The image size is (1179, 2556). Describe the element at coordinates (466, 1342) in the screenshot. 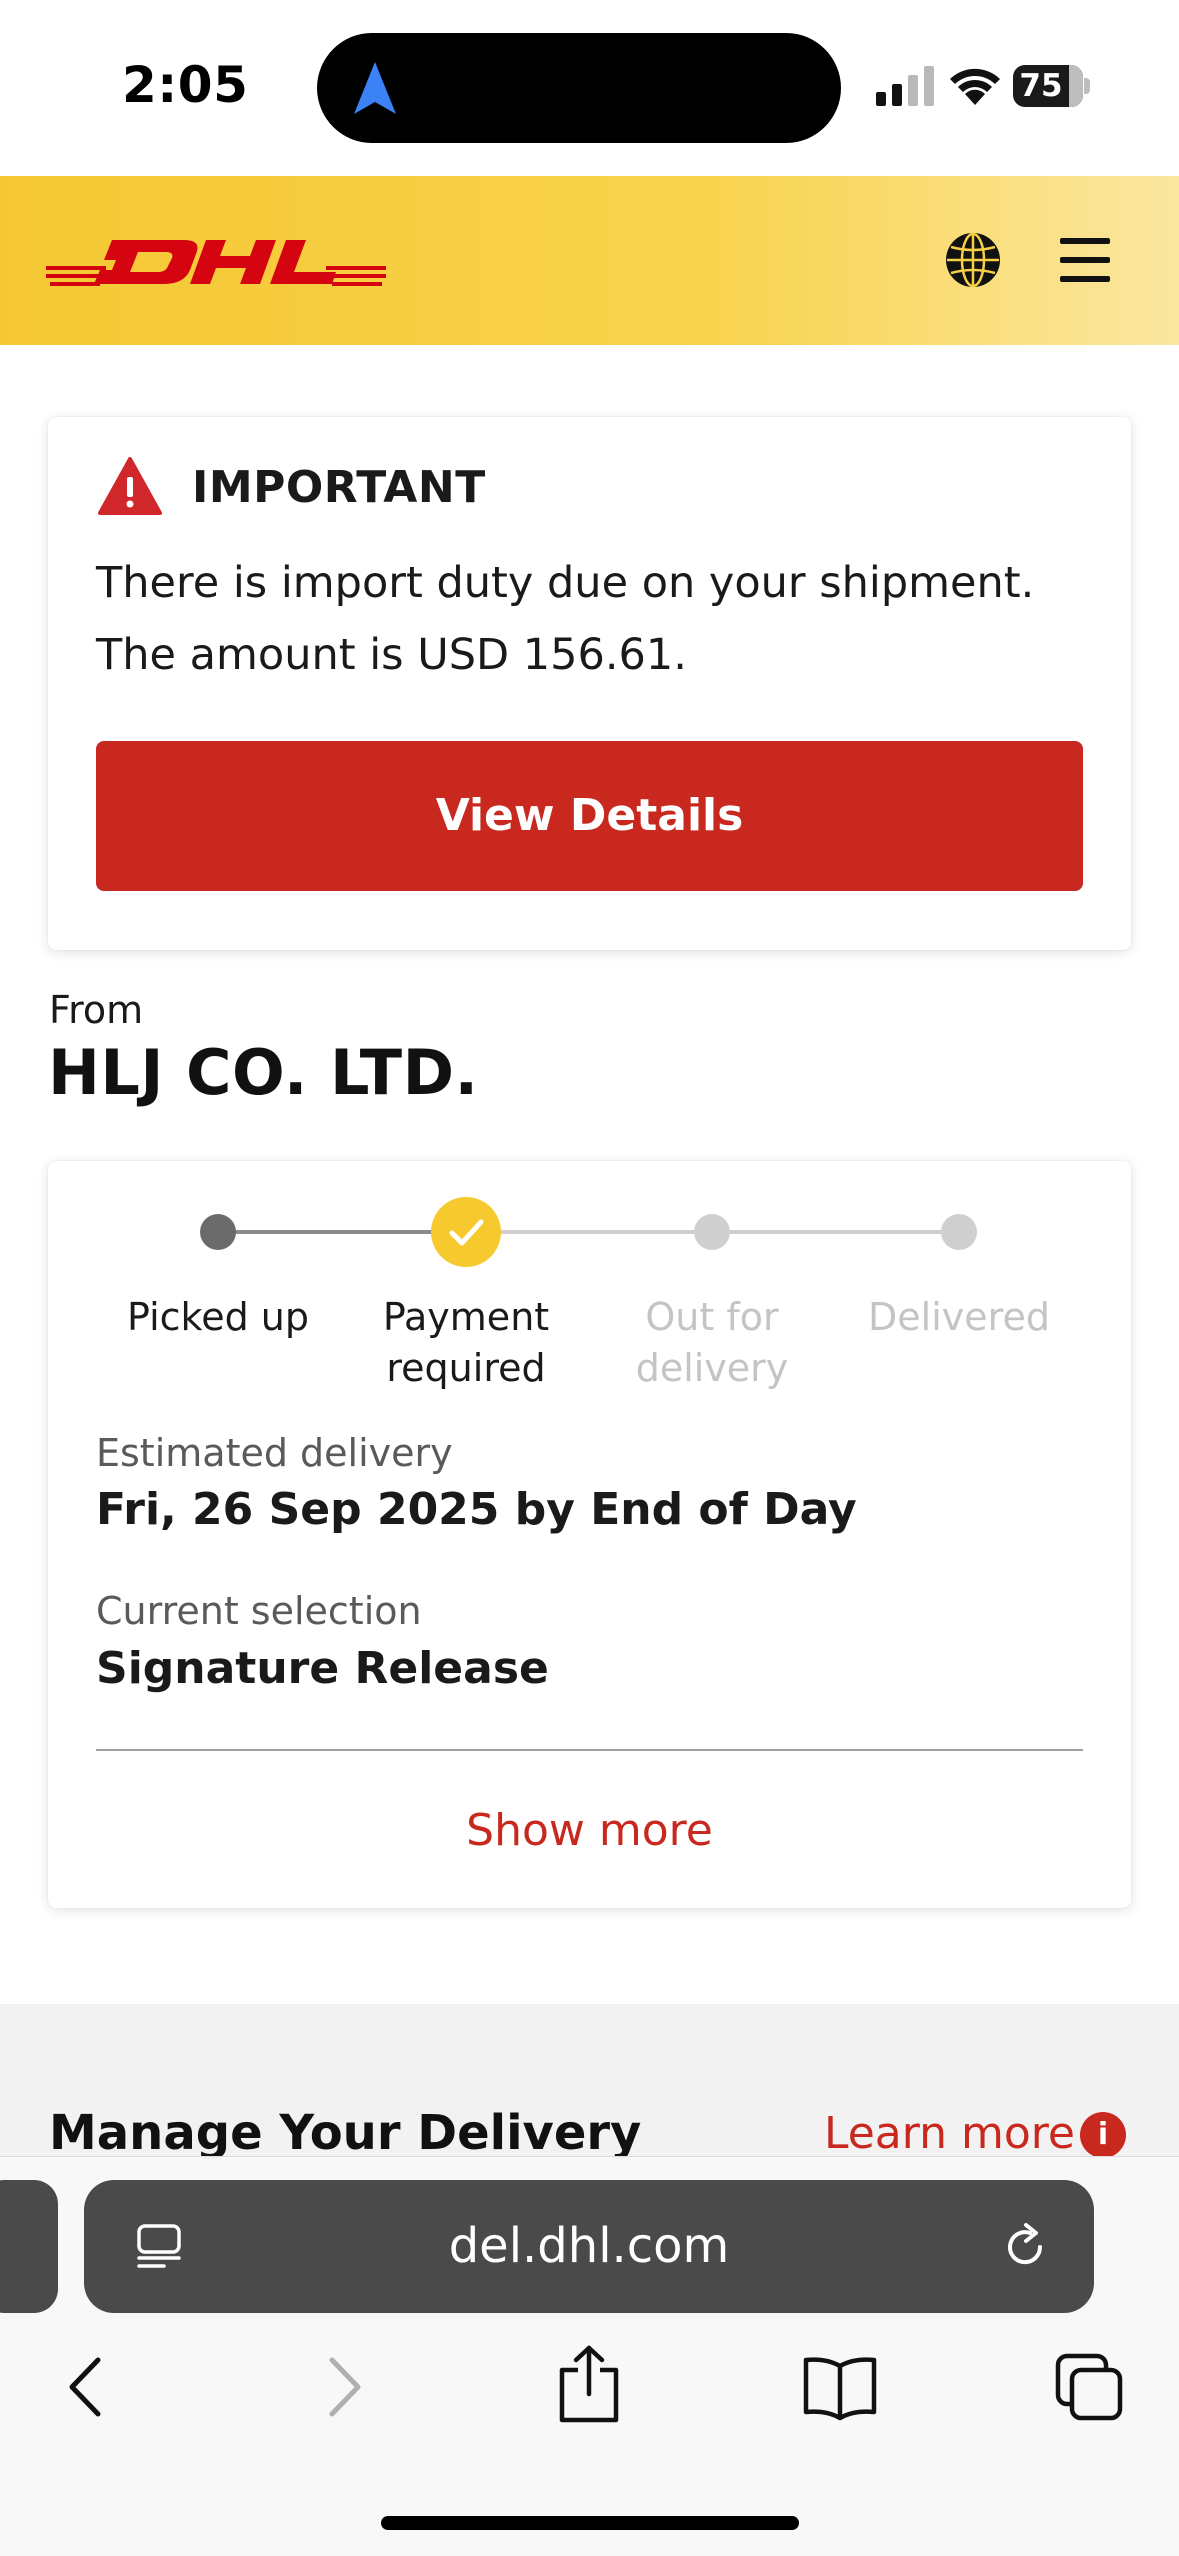

I see `step-label-payment-required: Payment required` at that location.